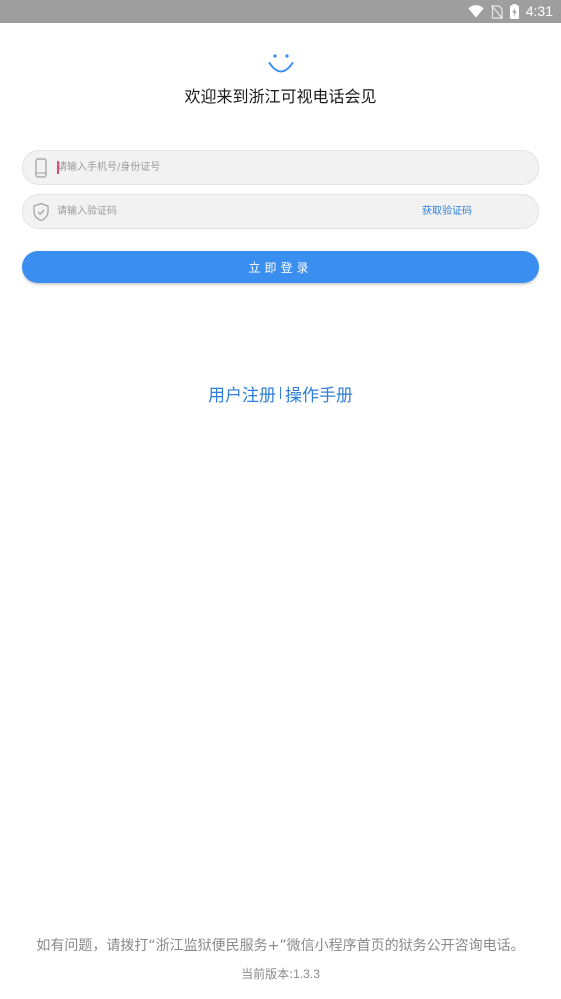 Image resolution: width=561 pixels, height=999 pixels. Describe the element at coordinates (237, 211) in the screenshot. I see `code-input` at that location.